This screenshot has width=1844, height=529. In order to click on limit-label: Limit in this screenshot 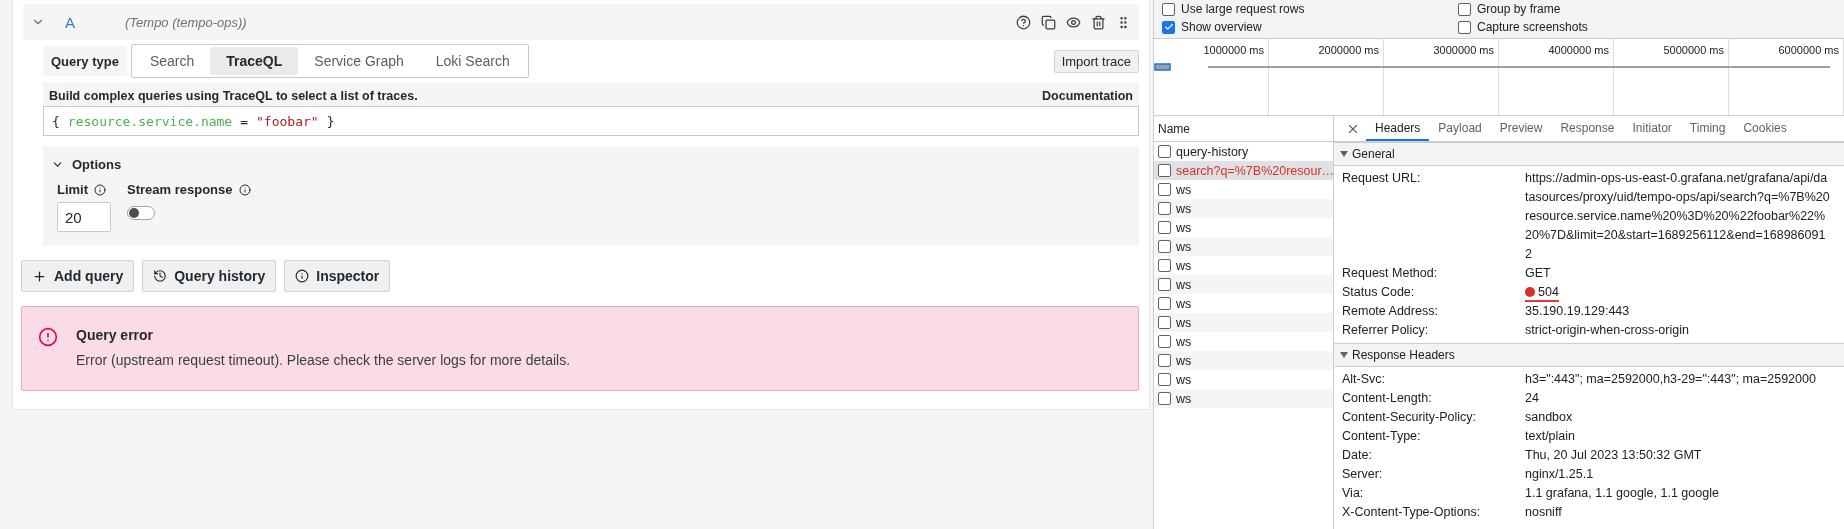, I will do `click(73, 189)`.